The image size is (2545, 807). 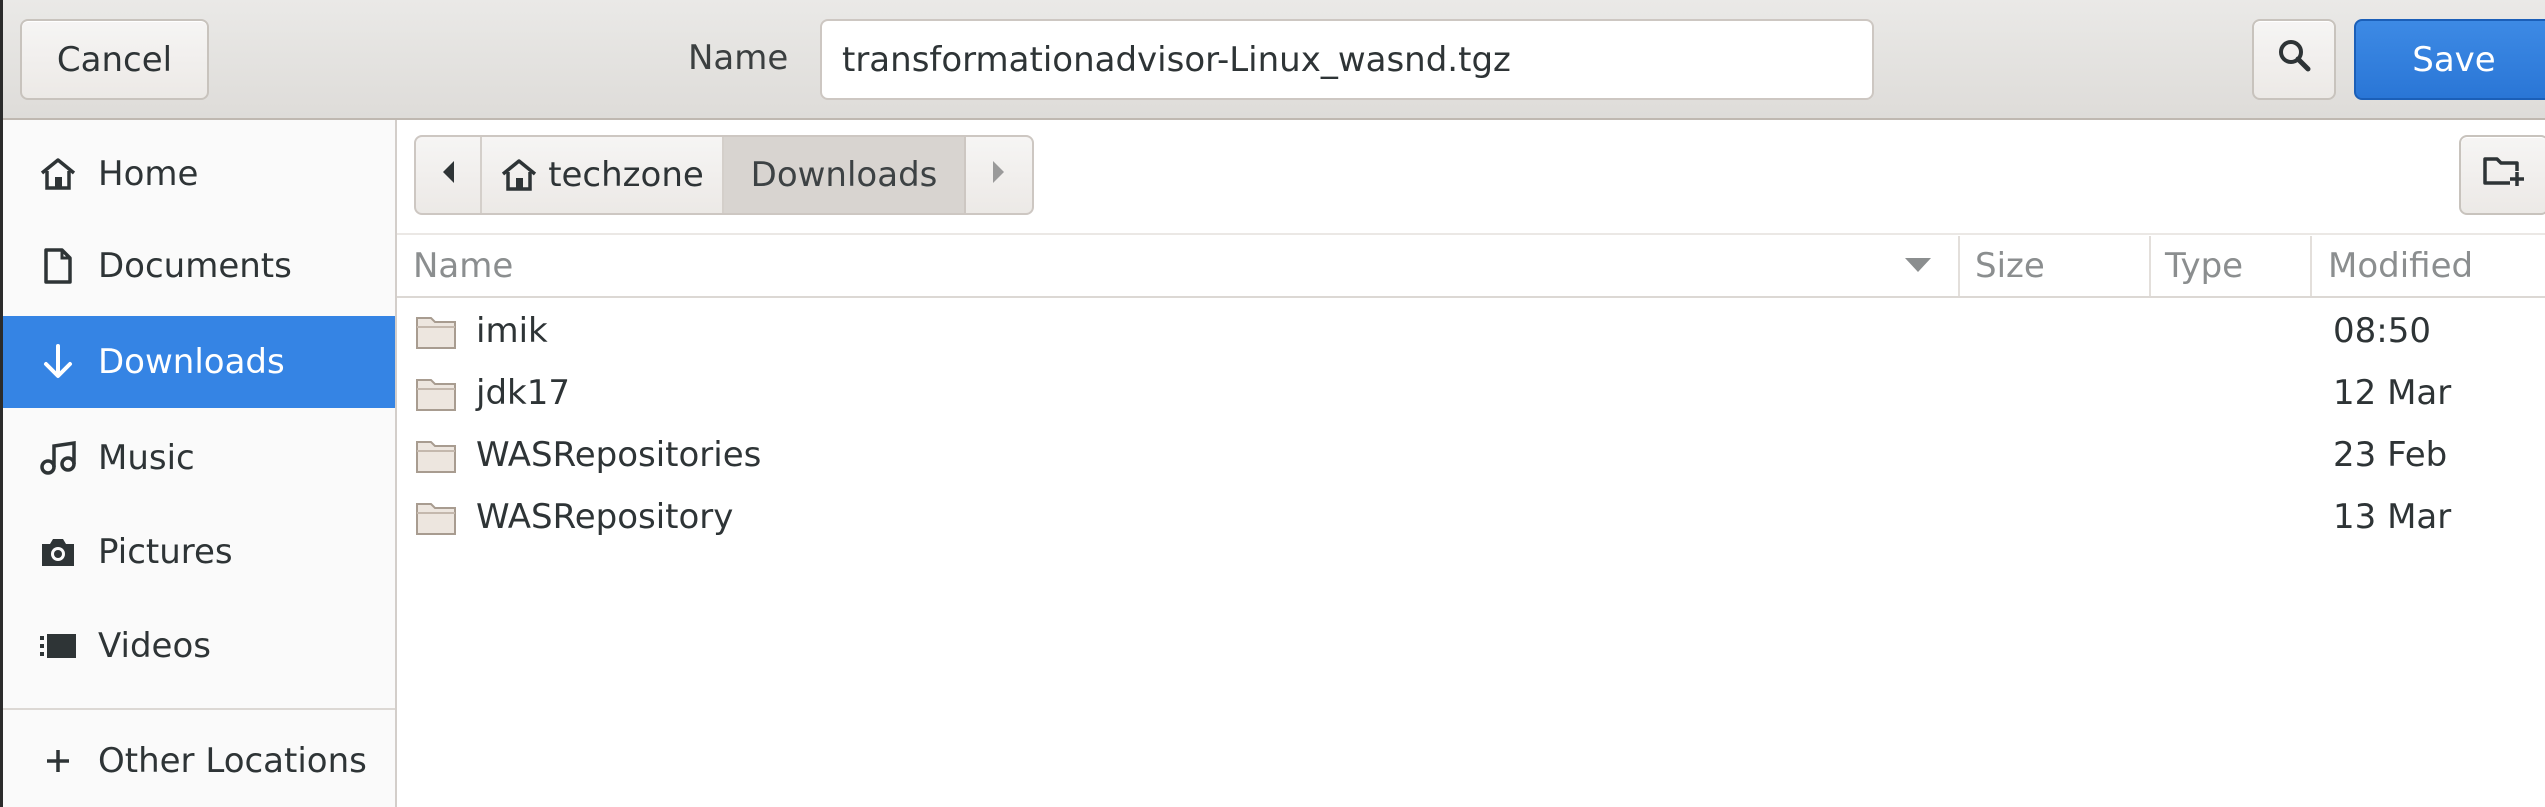 I want to click on chevron-left-icon, so click(x=448, y=175).